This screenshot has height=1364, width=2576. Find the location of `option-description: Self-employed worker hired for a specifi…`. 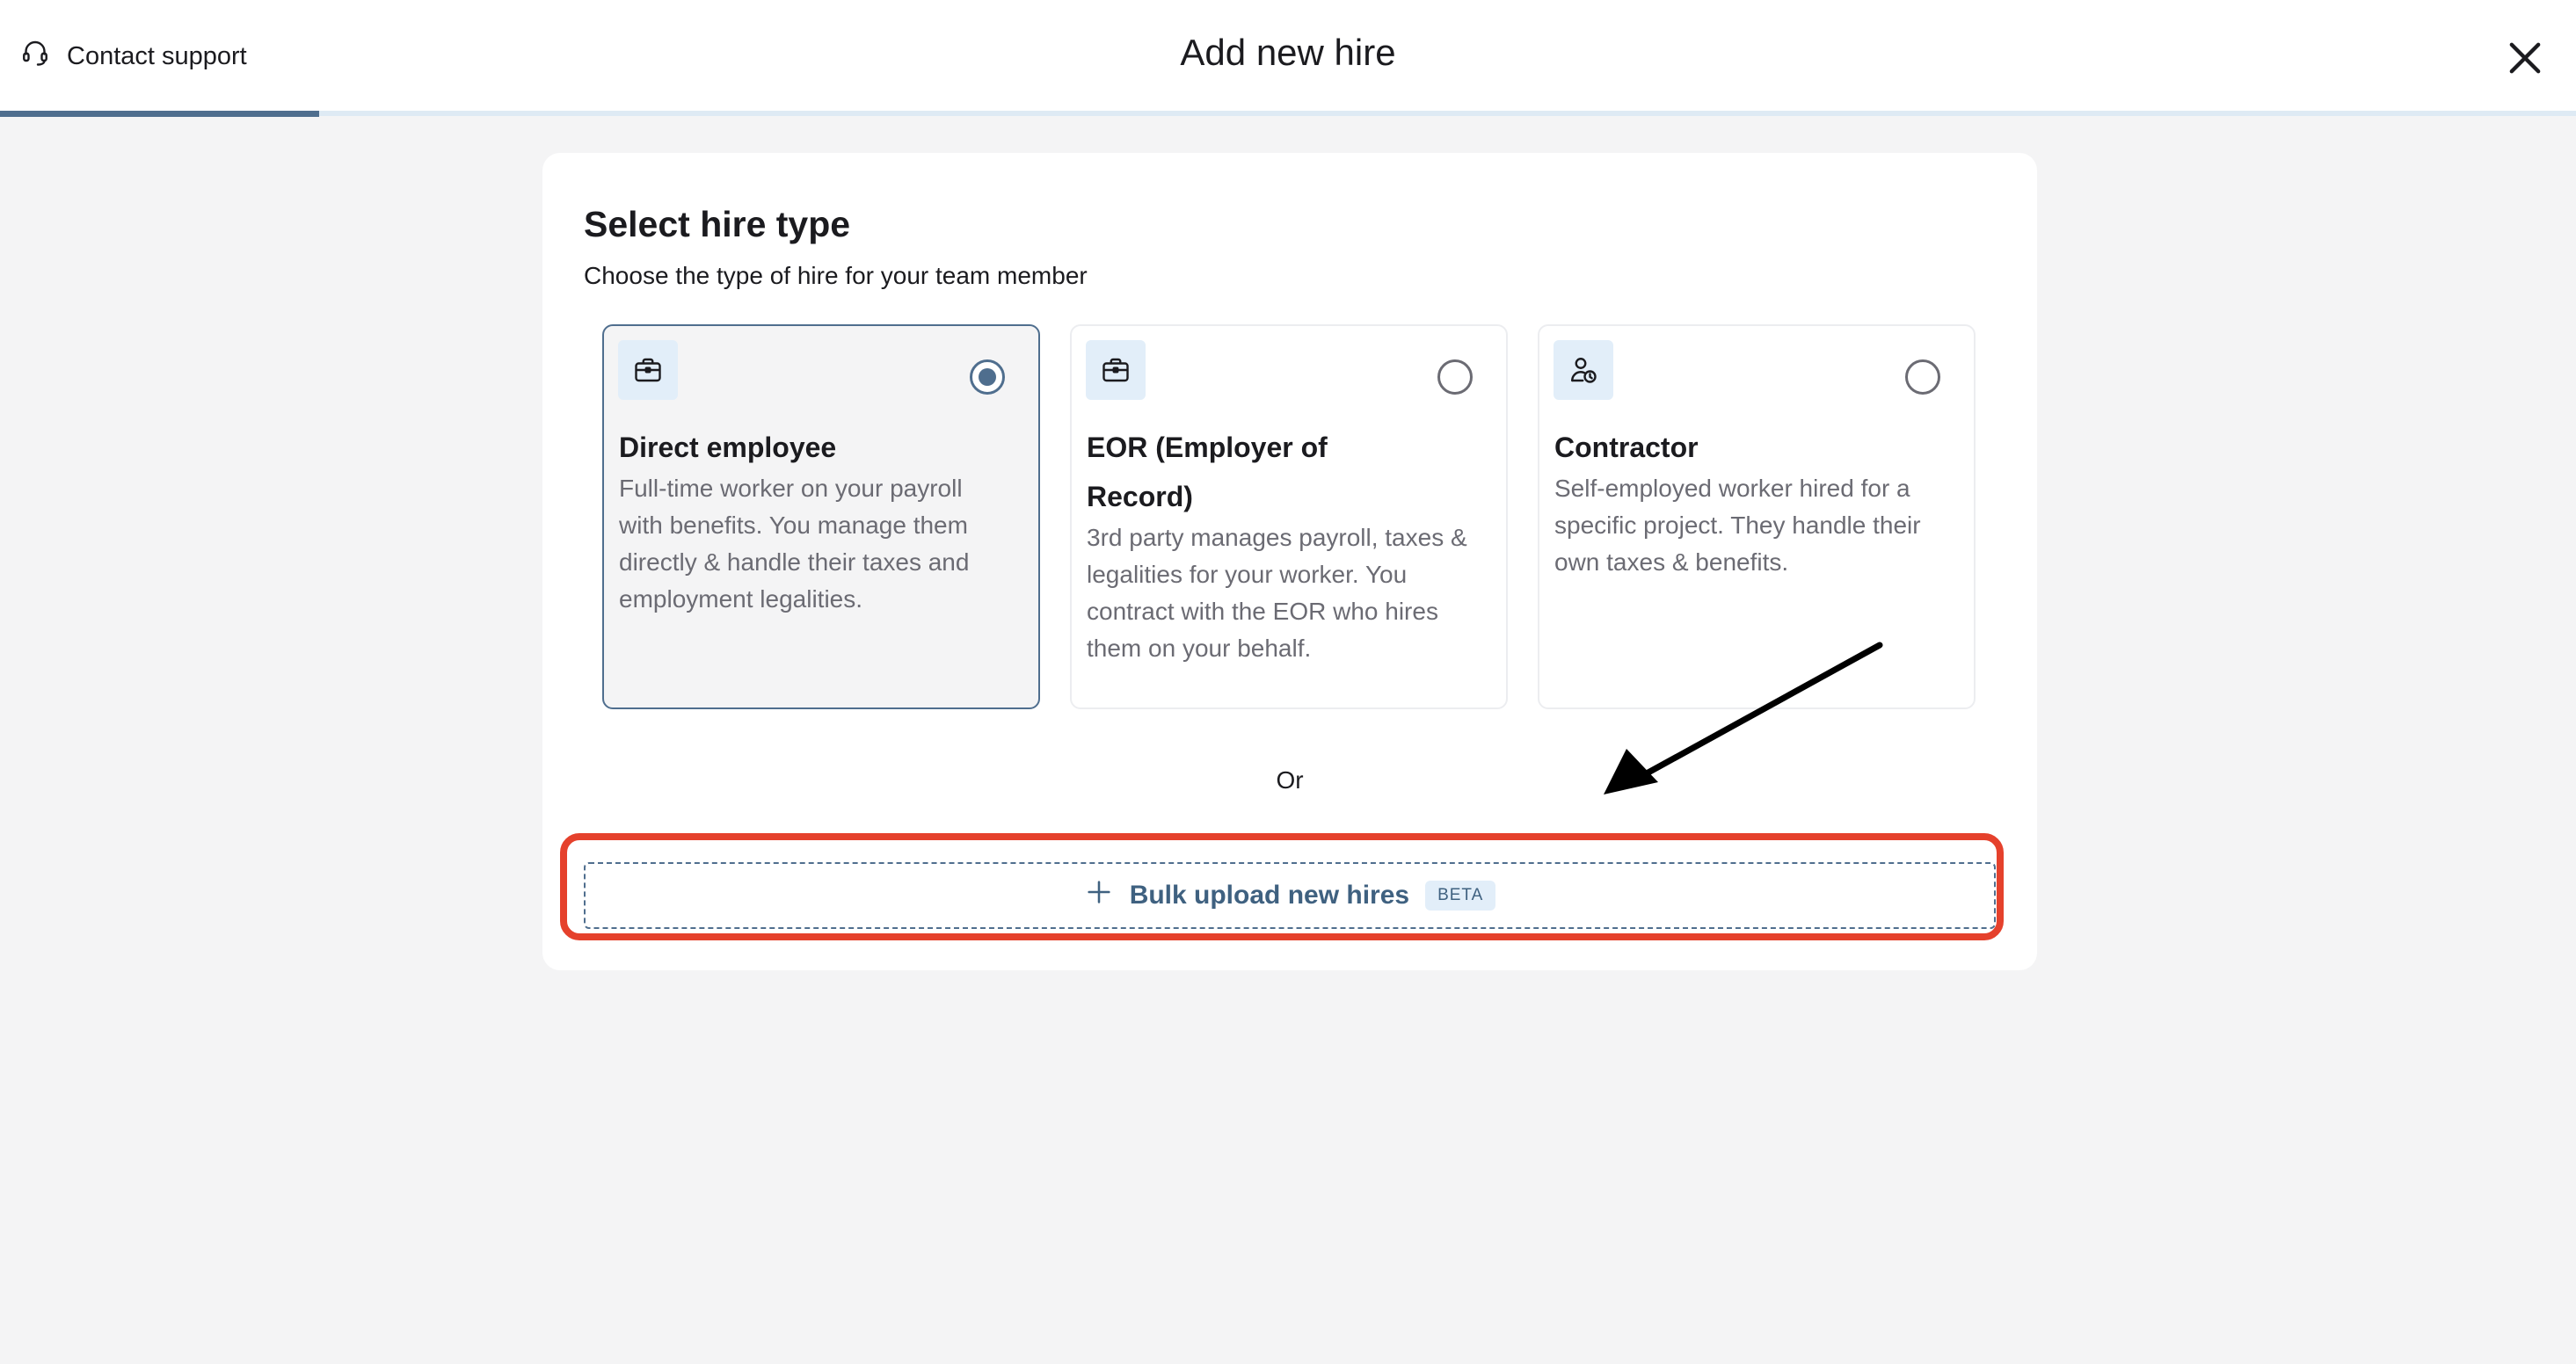

option-description: Self-employed worker hired for a specifi… is located at coordinates (1737, 525).